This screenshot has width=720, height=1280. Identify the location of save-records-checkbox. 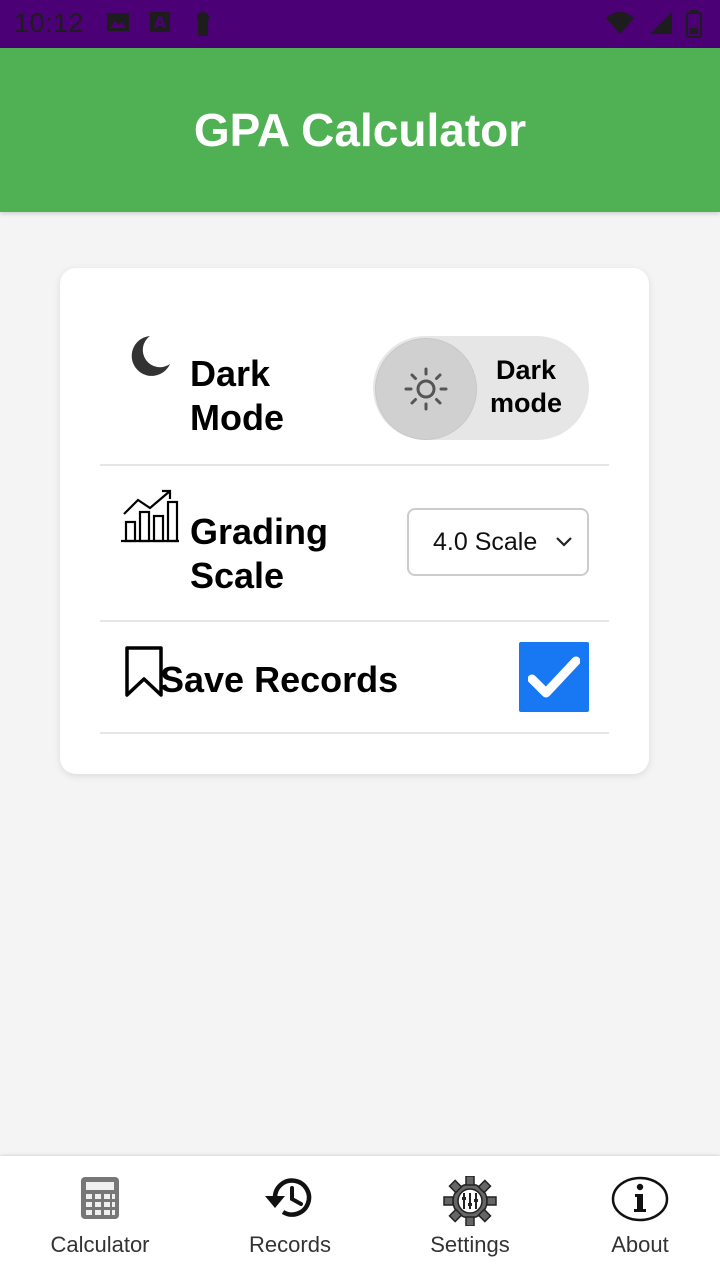
(554, 677).